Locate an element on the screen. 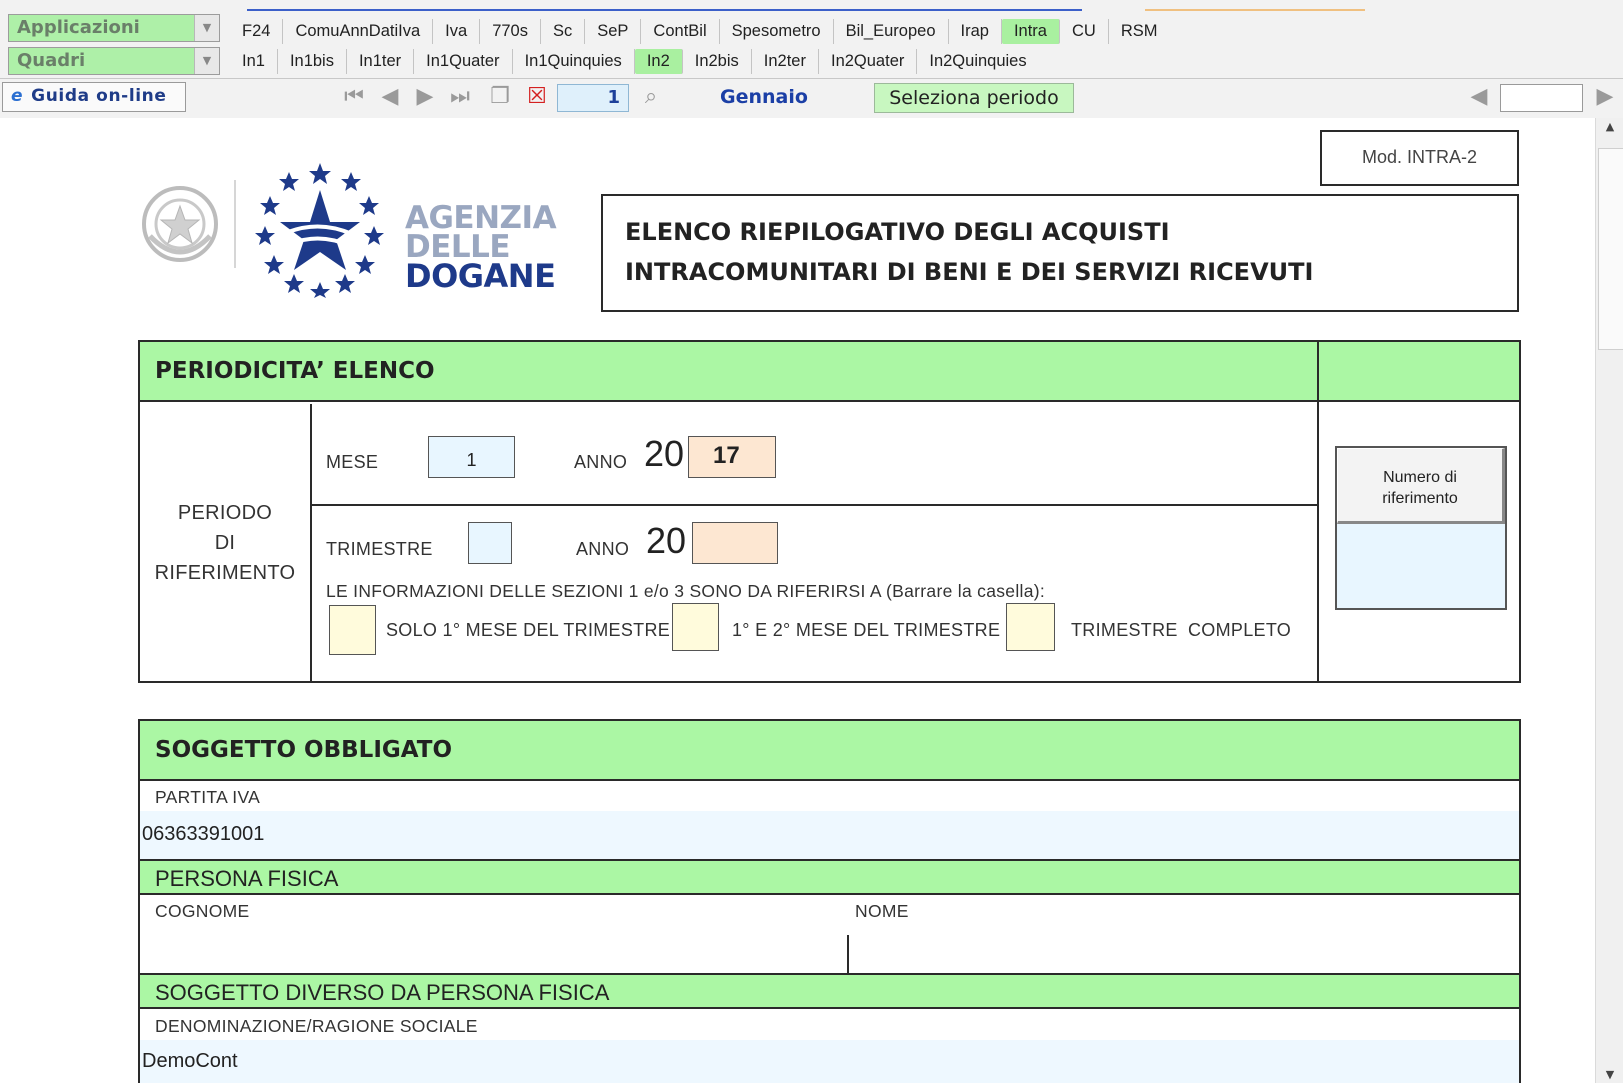  surname-label: COGNOME is located at coordinates (202, 911).